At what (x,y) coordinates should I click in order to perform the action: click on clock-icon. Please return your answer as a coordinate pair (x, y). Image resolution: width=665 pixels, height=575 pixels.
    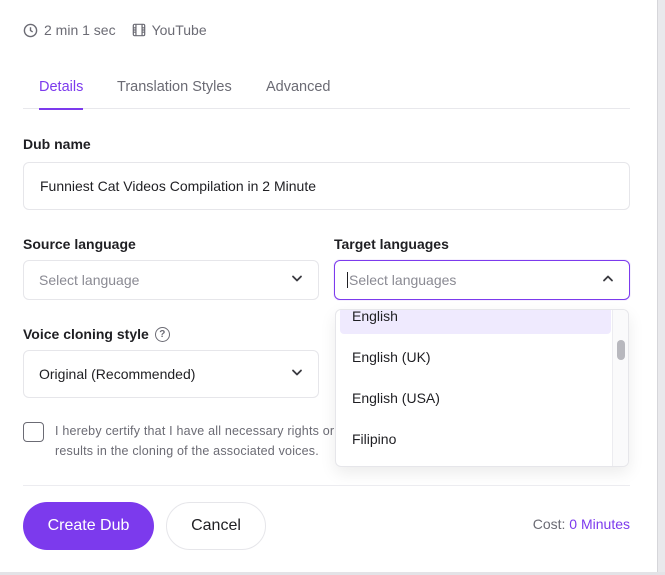
    Looking at the image, I should click on (30, 30).